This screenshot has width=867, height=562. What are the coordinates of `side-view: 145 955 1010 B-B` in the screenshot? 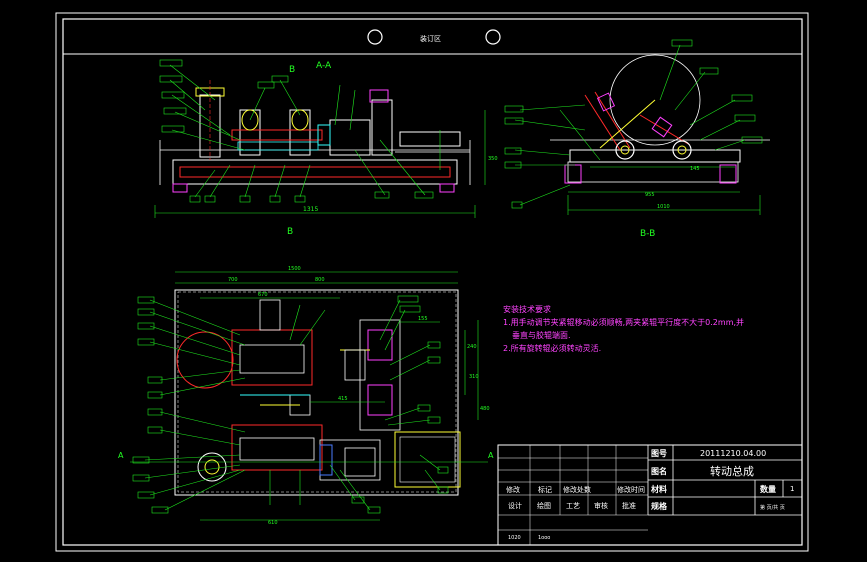 It's located at (637, 139).